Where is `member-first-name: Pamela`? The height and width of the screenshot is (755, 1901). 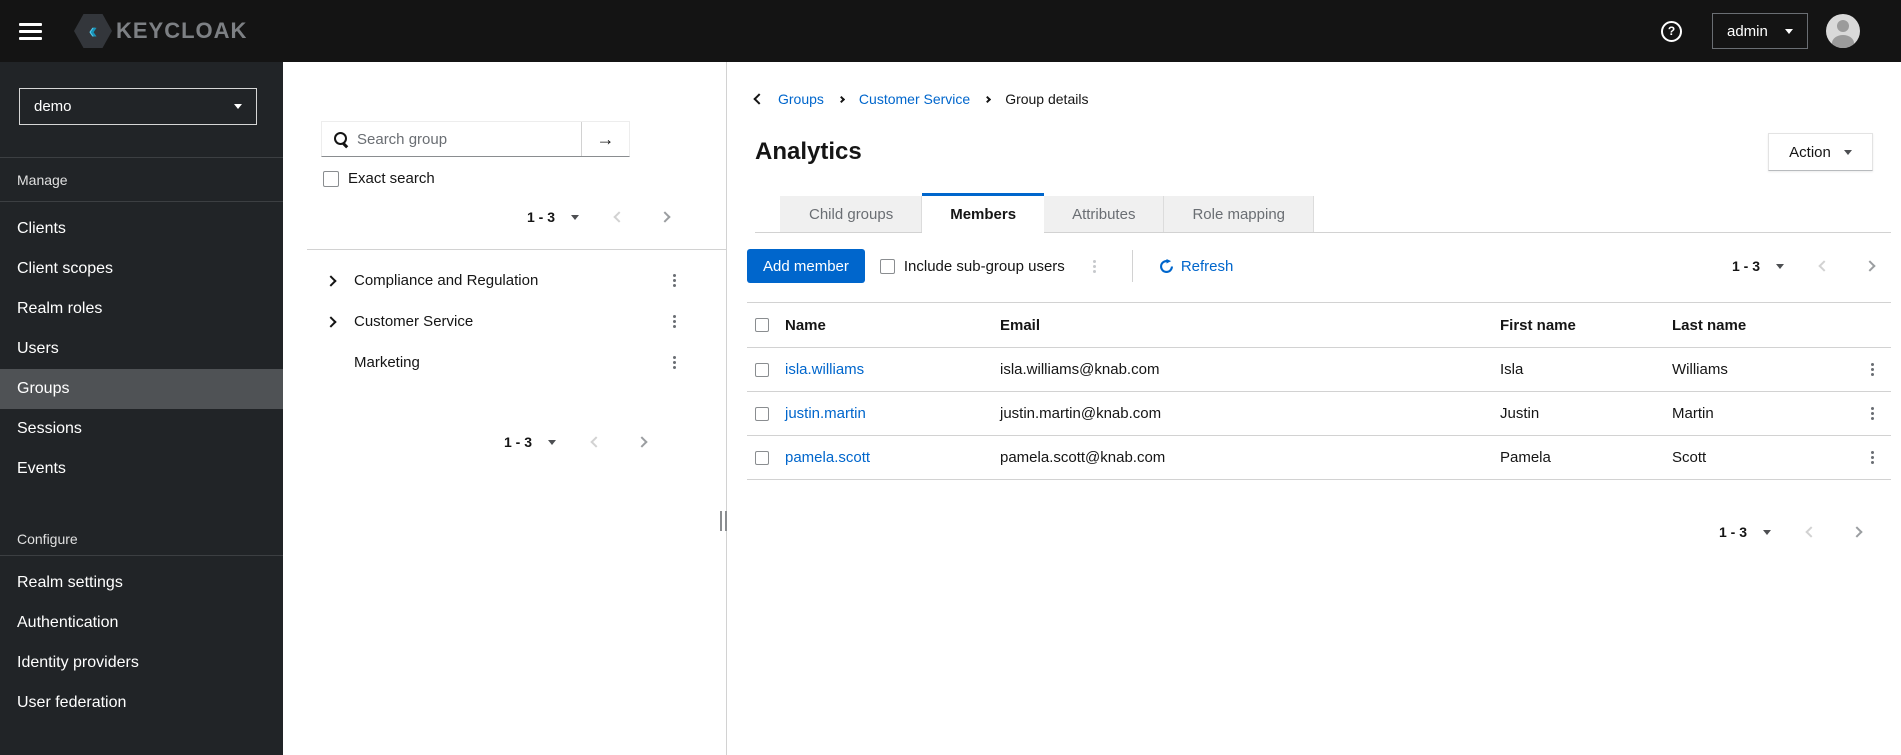
member-first-name: Pamela is located at coordinates (1525, 457).